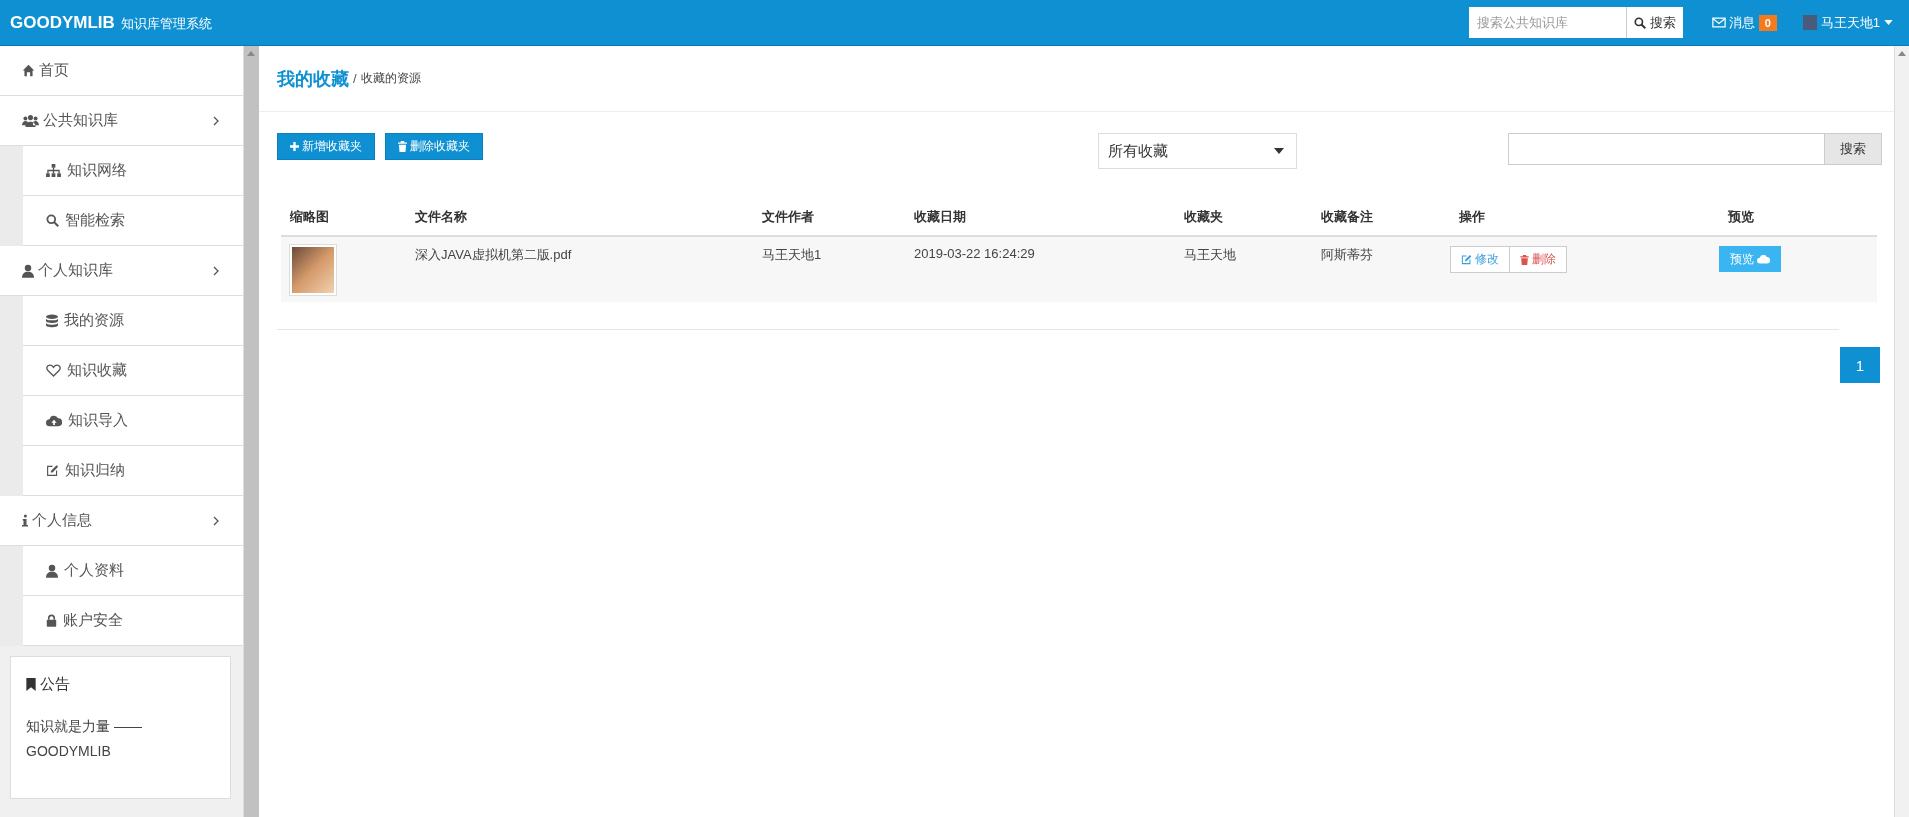  Describe the element at coordinates (1666, 149) in the screenshot. I see `search-field` at that location.